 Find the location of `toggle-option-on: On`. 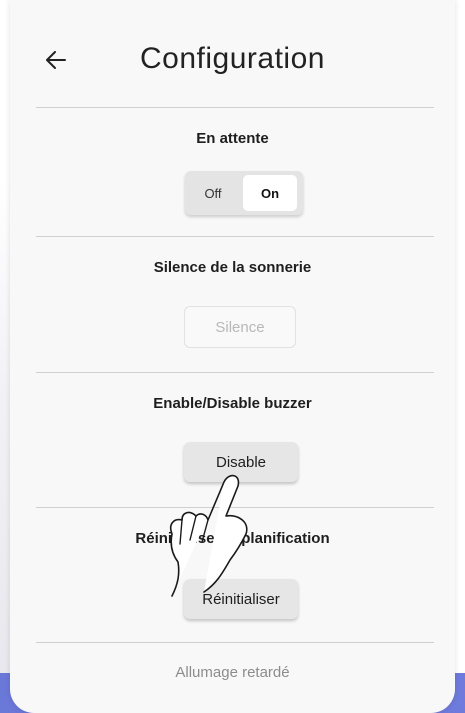

toggle-option-on: On is located at coordinates (270, 193).